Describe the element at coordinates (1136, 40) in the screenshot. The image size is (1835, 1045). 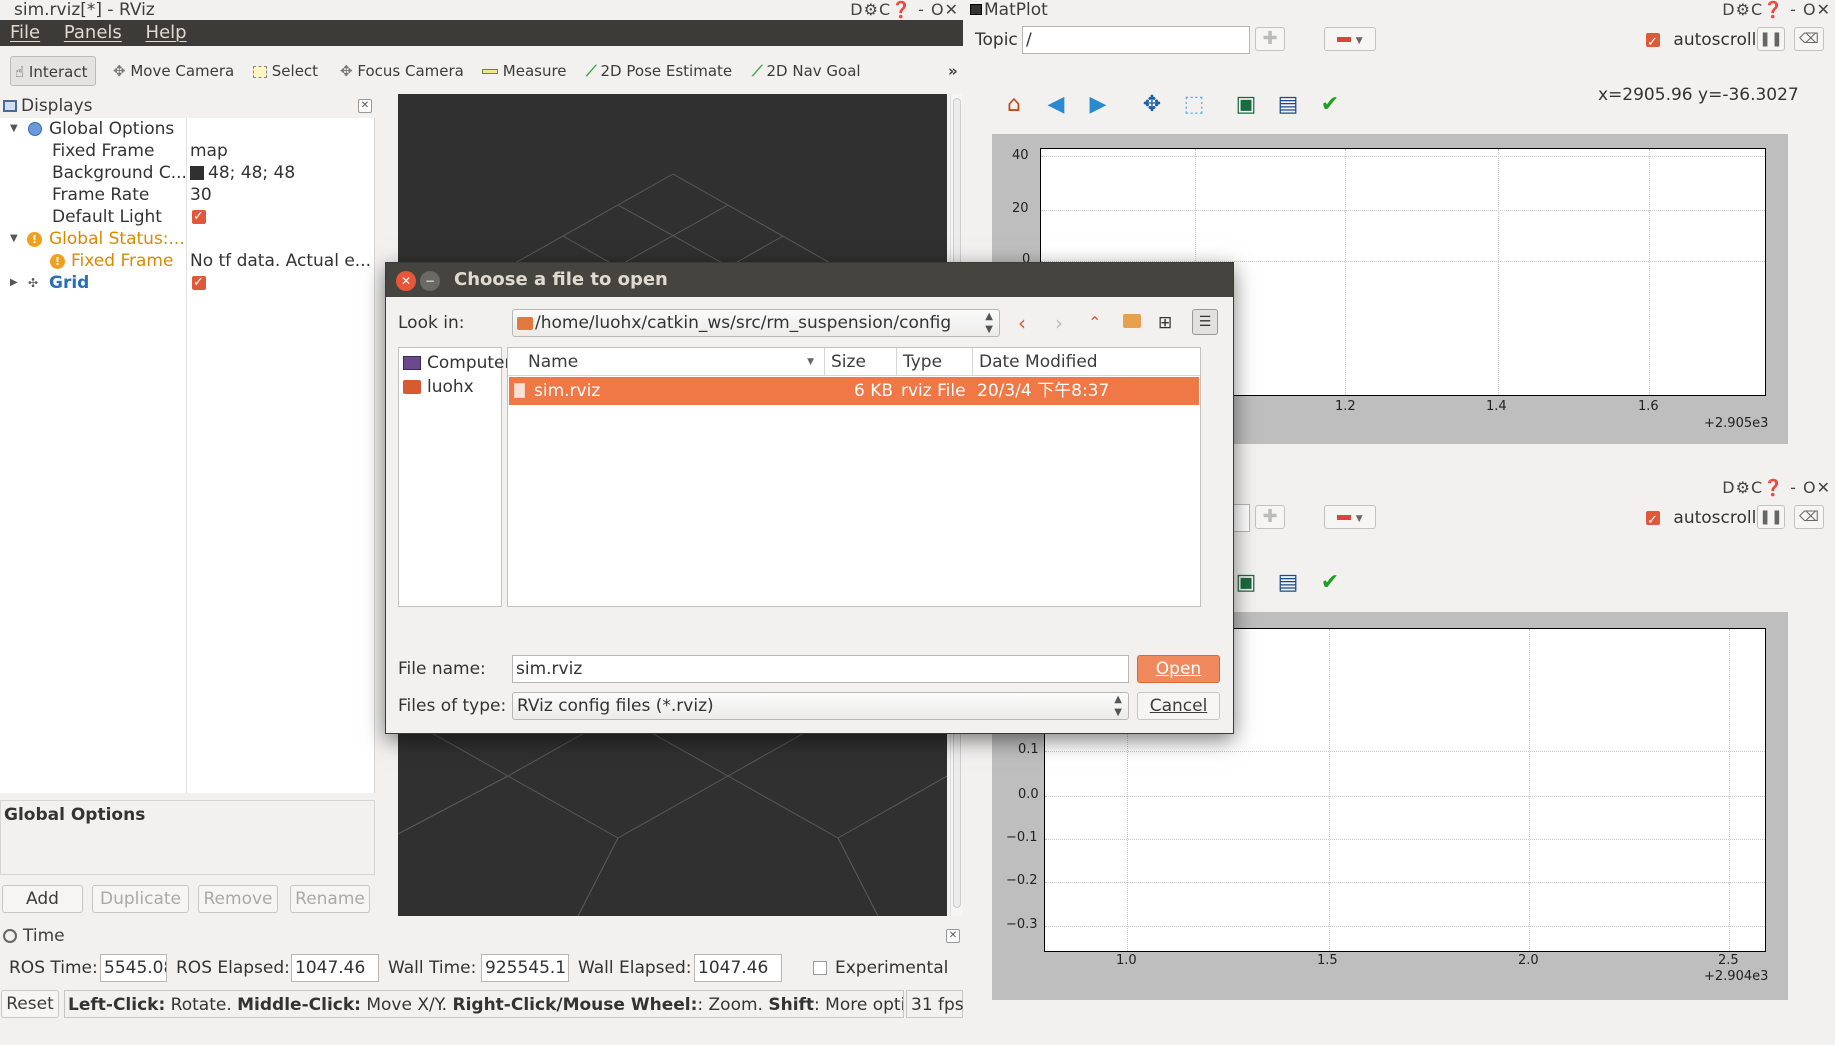
I see `topic-input: /` at that location.